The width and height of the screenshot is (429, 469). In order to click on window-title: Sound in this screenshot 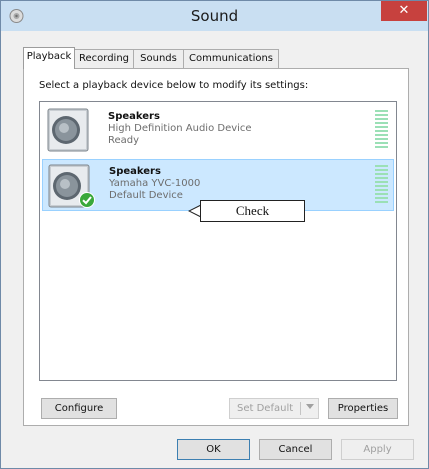, I will do `click(214, 16)`.